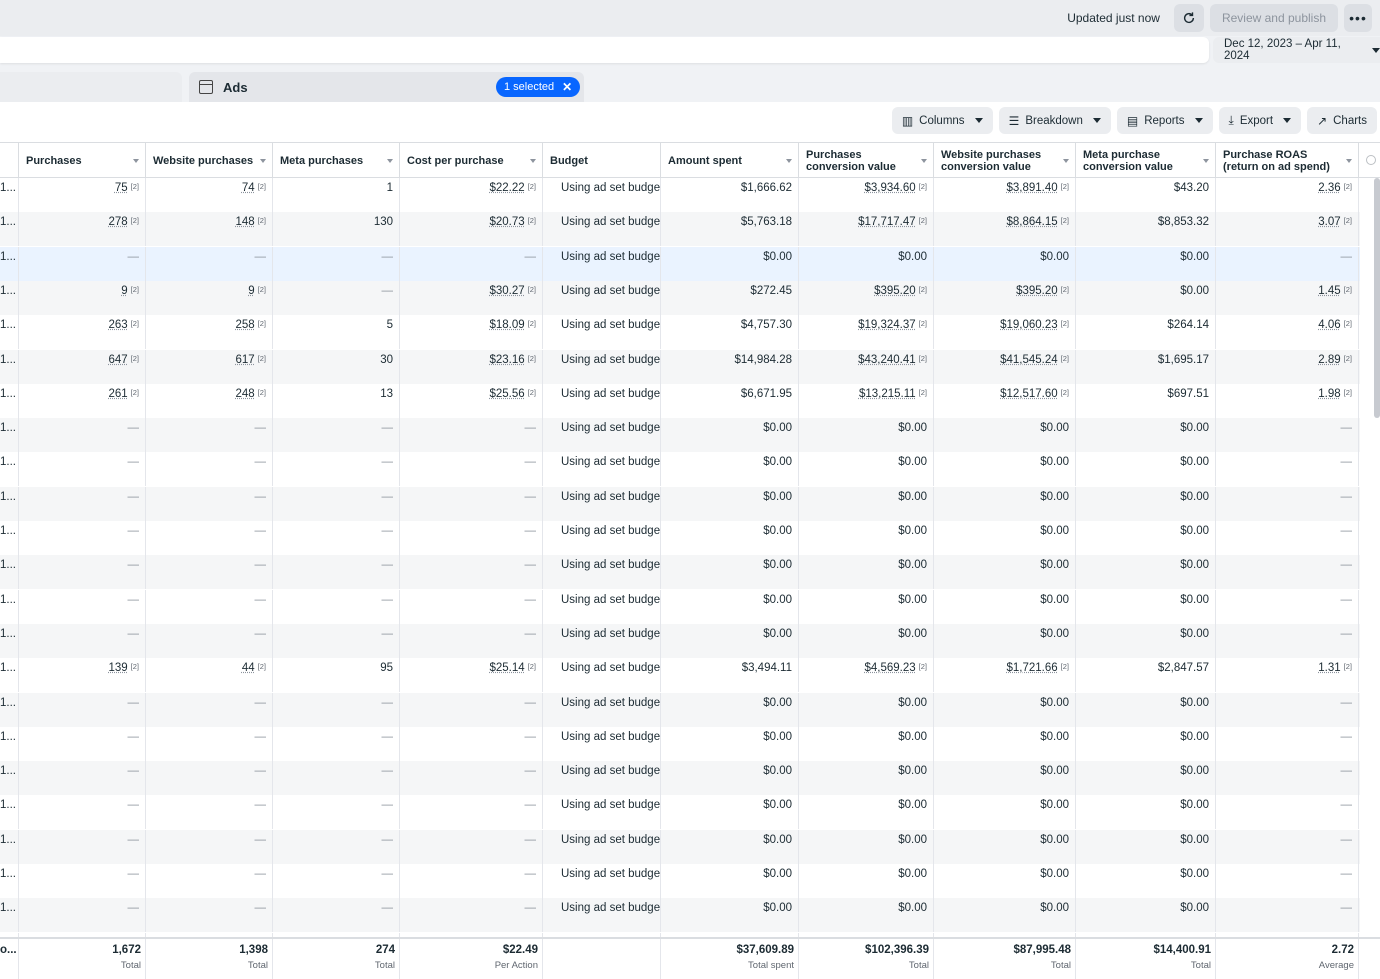 This screenshot has width=1380, height=979. Describe the element at coordinates (866, 160) in the screenshot. I see `column-header-purchases-conversion-value: Purchases conversion value` at that location.